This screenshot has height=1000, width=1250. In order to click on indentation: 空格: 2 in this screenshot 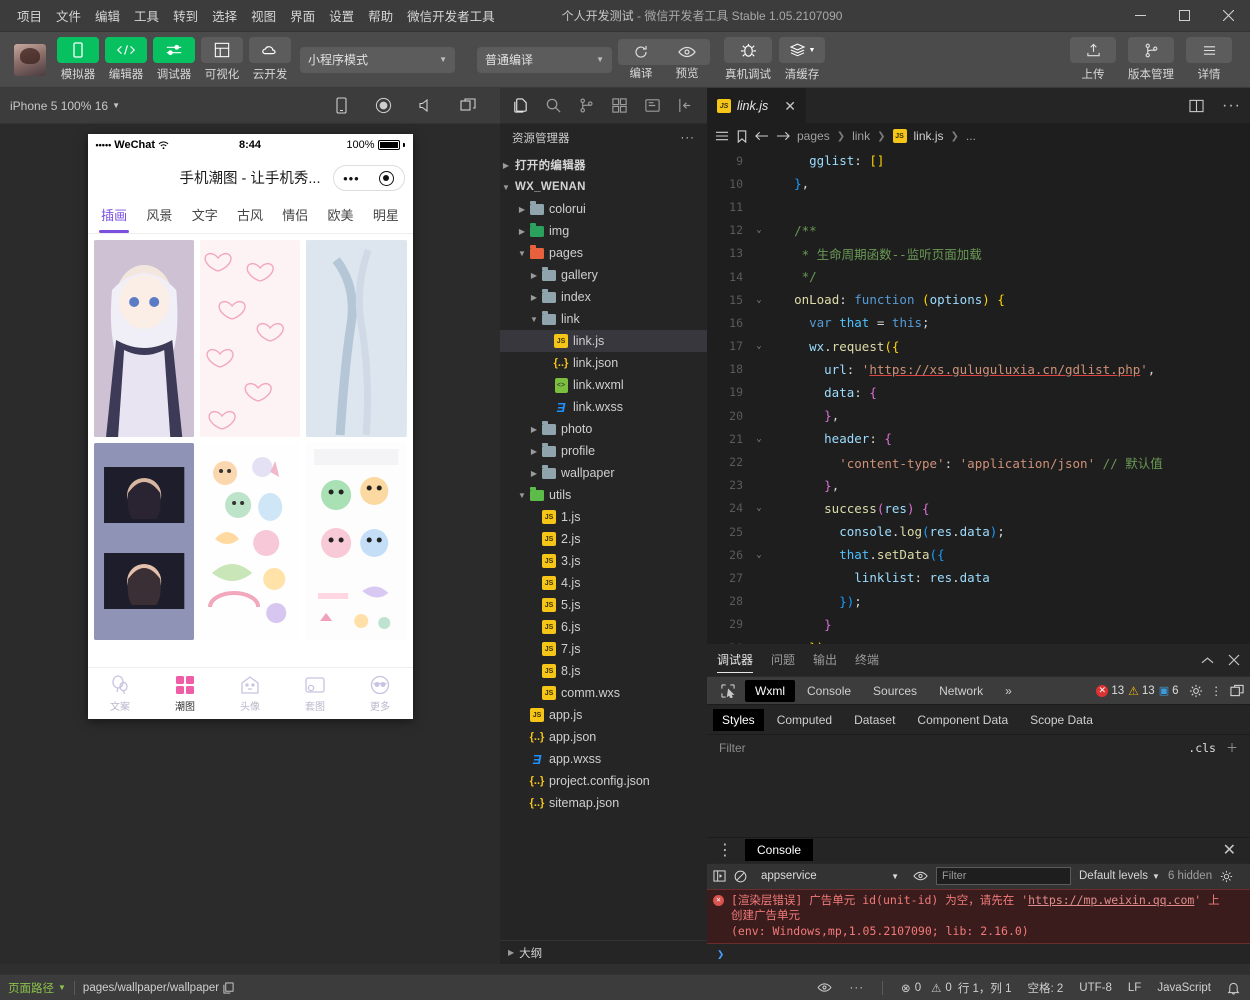, I will do `click(1046, 988)`.